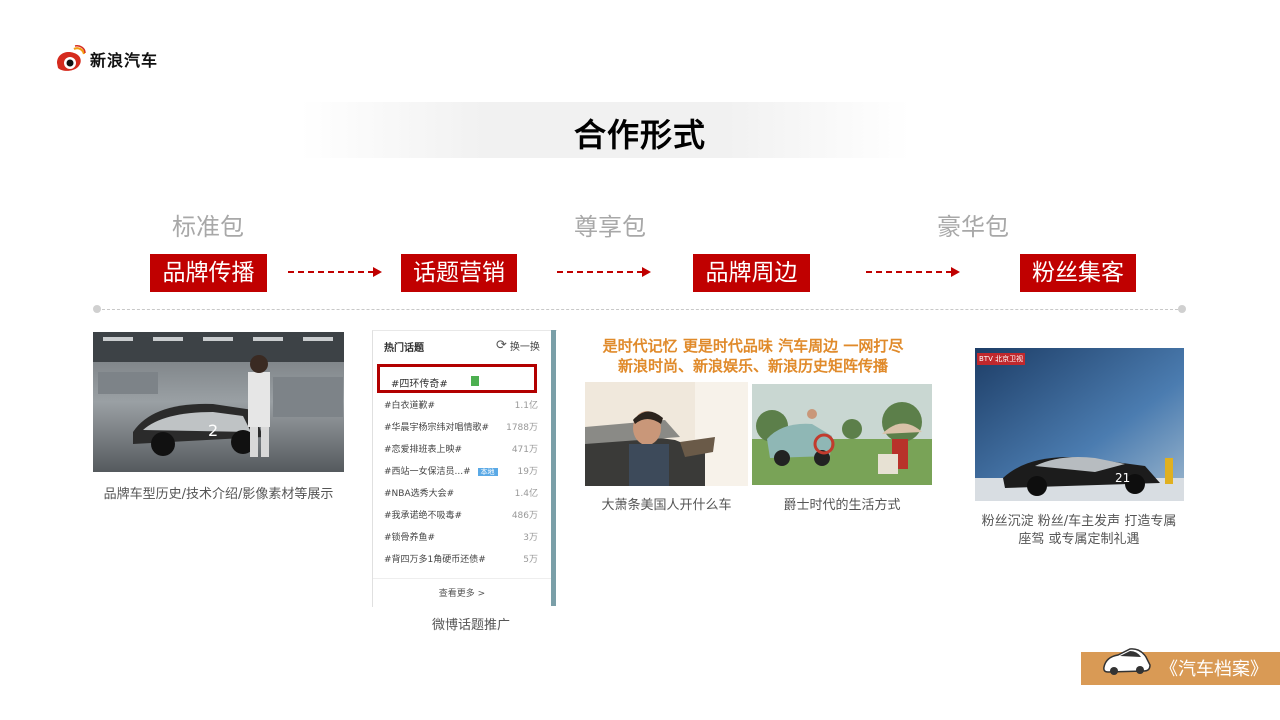 The width and height of the screenshot is (1280, 720). Describe the element at coordinates (1122, 478) in the screenshot. I see `svg-text: 21` at that location.